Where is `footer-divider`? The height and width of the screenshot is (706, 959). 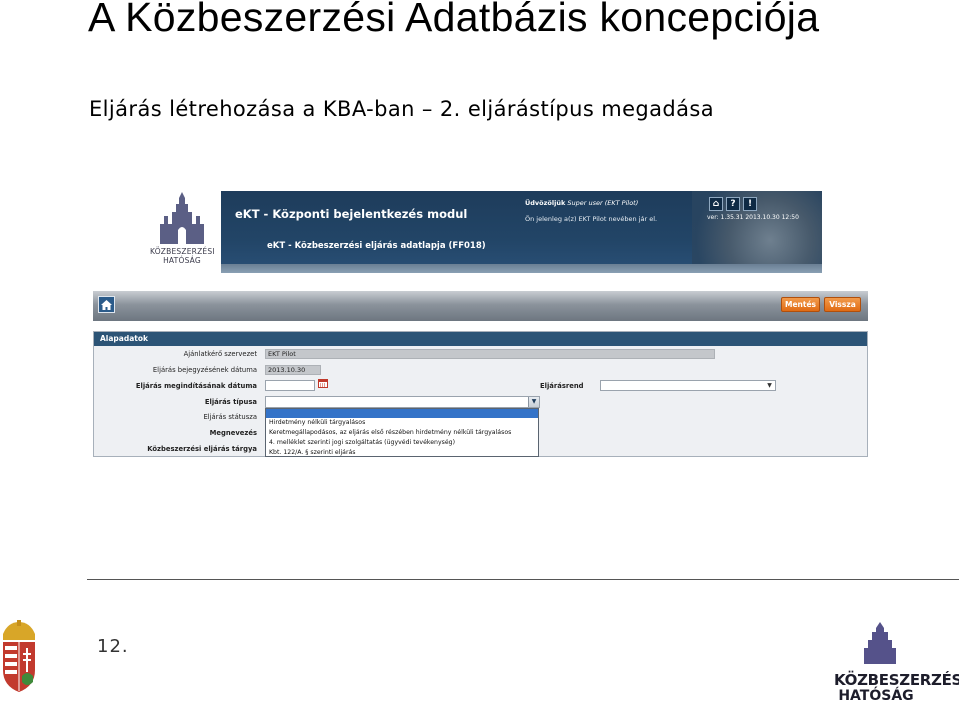 footer-divider is located at coordinates (523, 579).